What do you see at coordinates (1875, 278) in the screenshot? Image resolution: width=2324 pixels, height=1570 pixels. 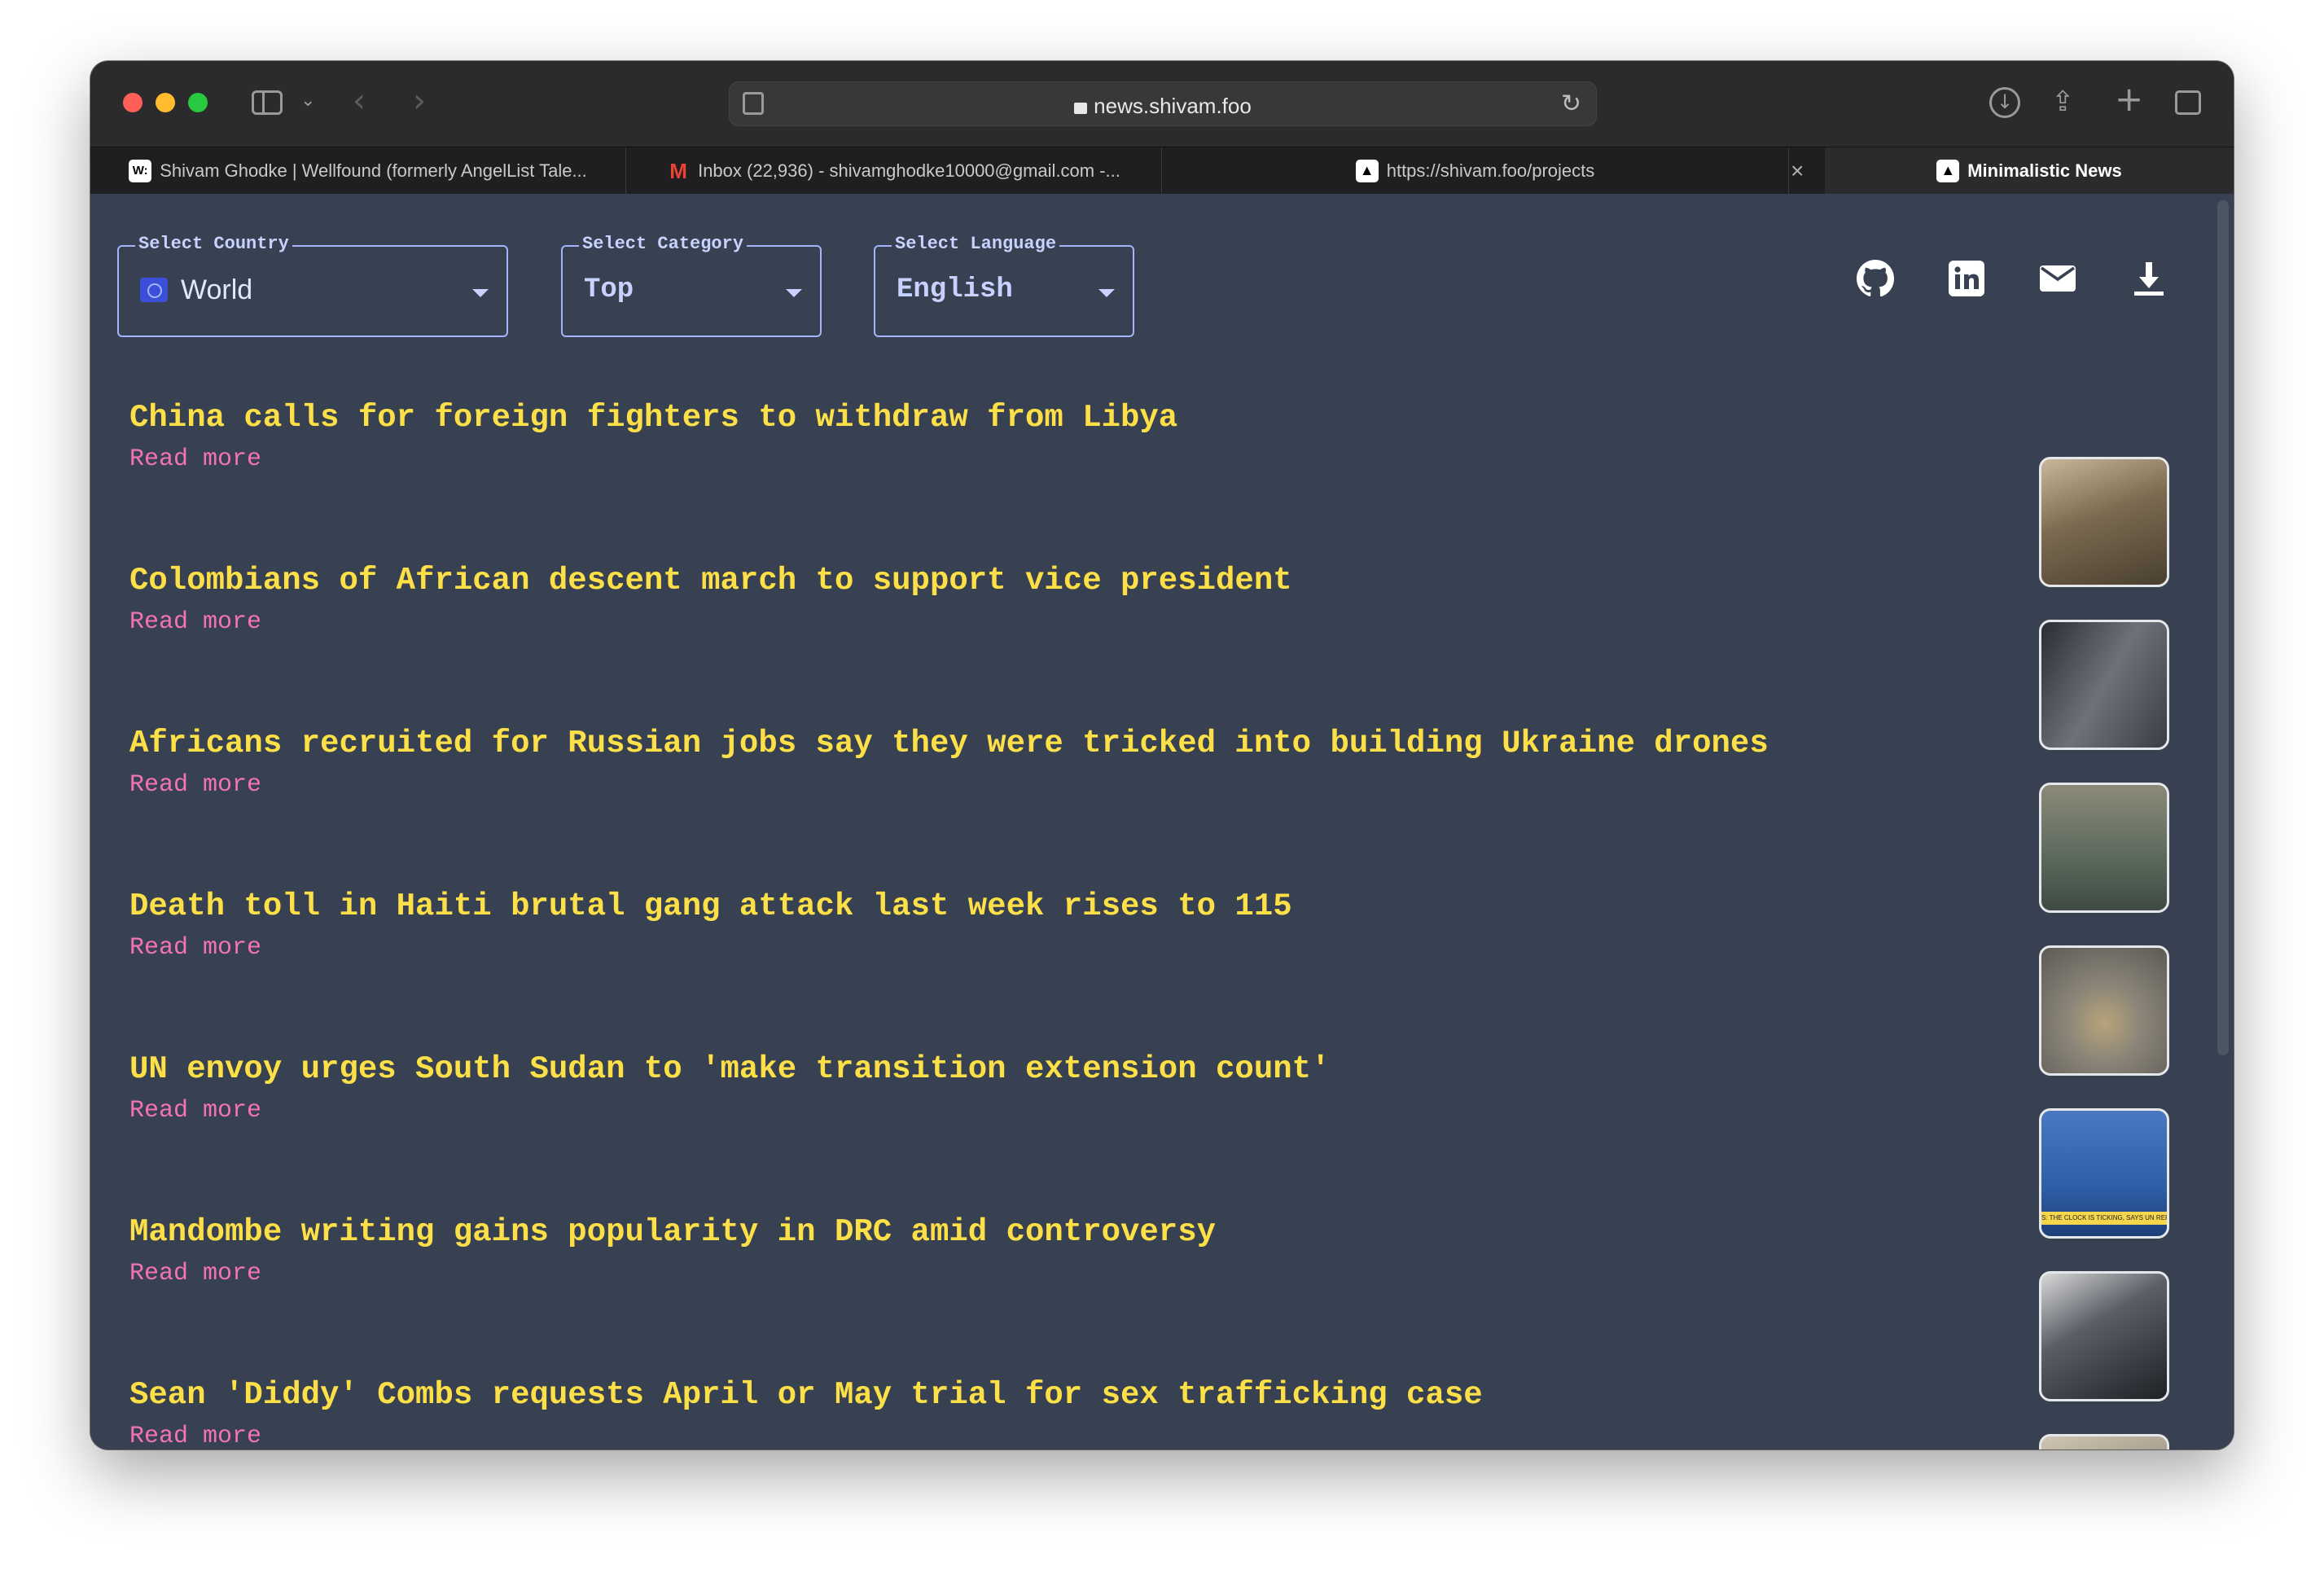 I see `github-icon` at bounding box center [1875, 278].